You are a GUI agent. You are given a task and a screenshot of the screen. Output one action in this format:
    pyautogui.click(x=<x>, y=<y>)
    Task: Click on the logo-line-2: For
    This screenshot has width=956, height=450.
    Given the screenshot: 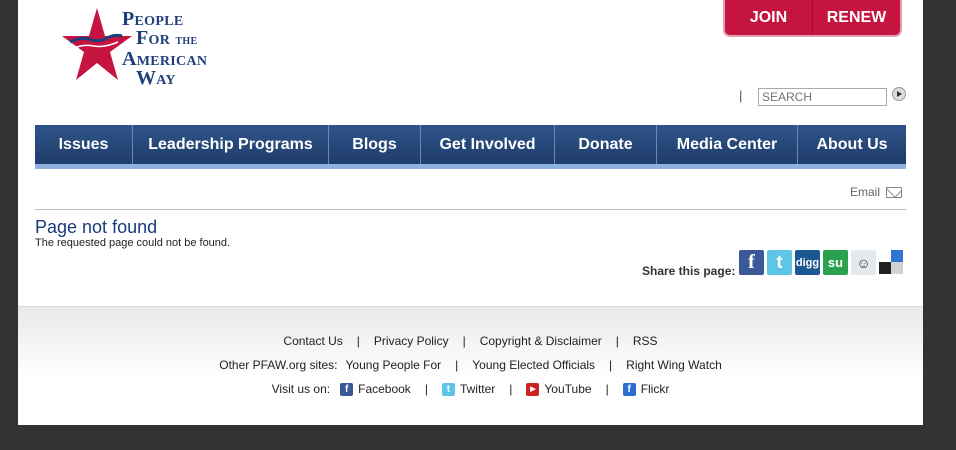 What is the action you would take?
    pyautogui.click(x=153, y=38)
    